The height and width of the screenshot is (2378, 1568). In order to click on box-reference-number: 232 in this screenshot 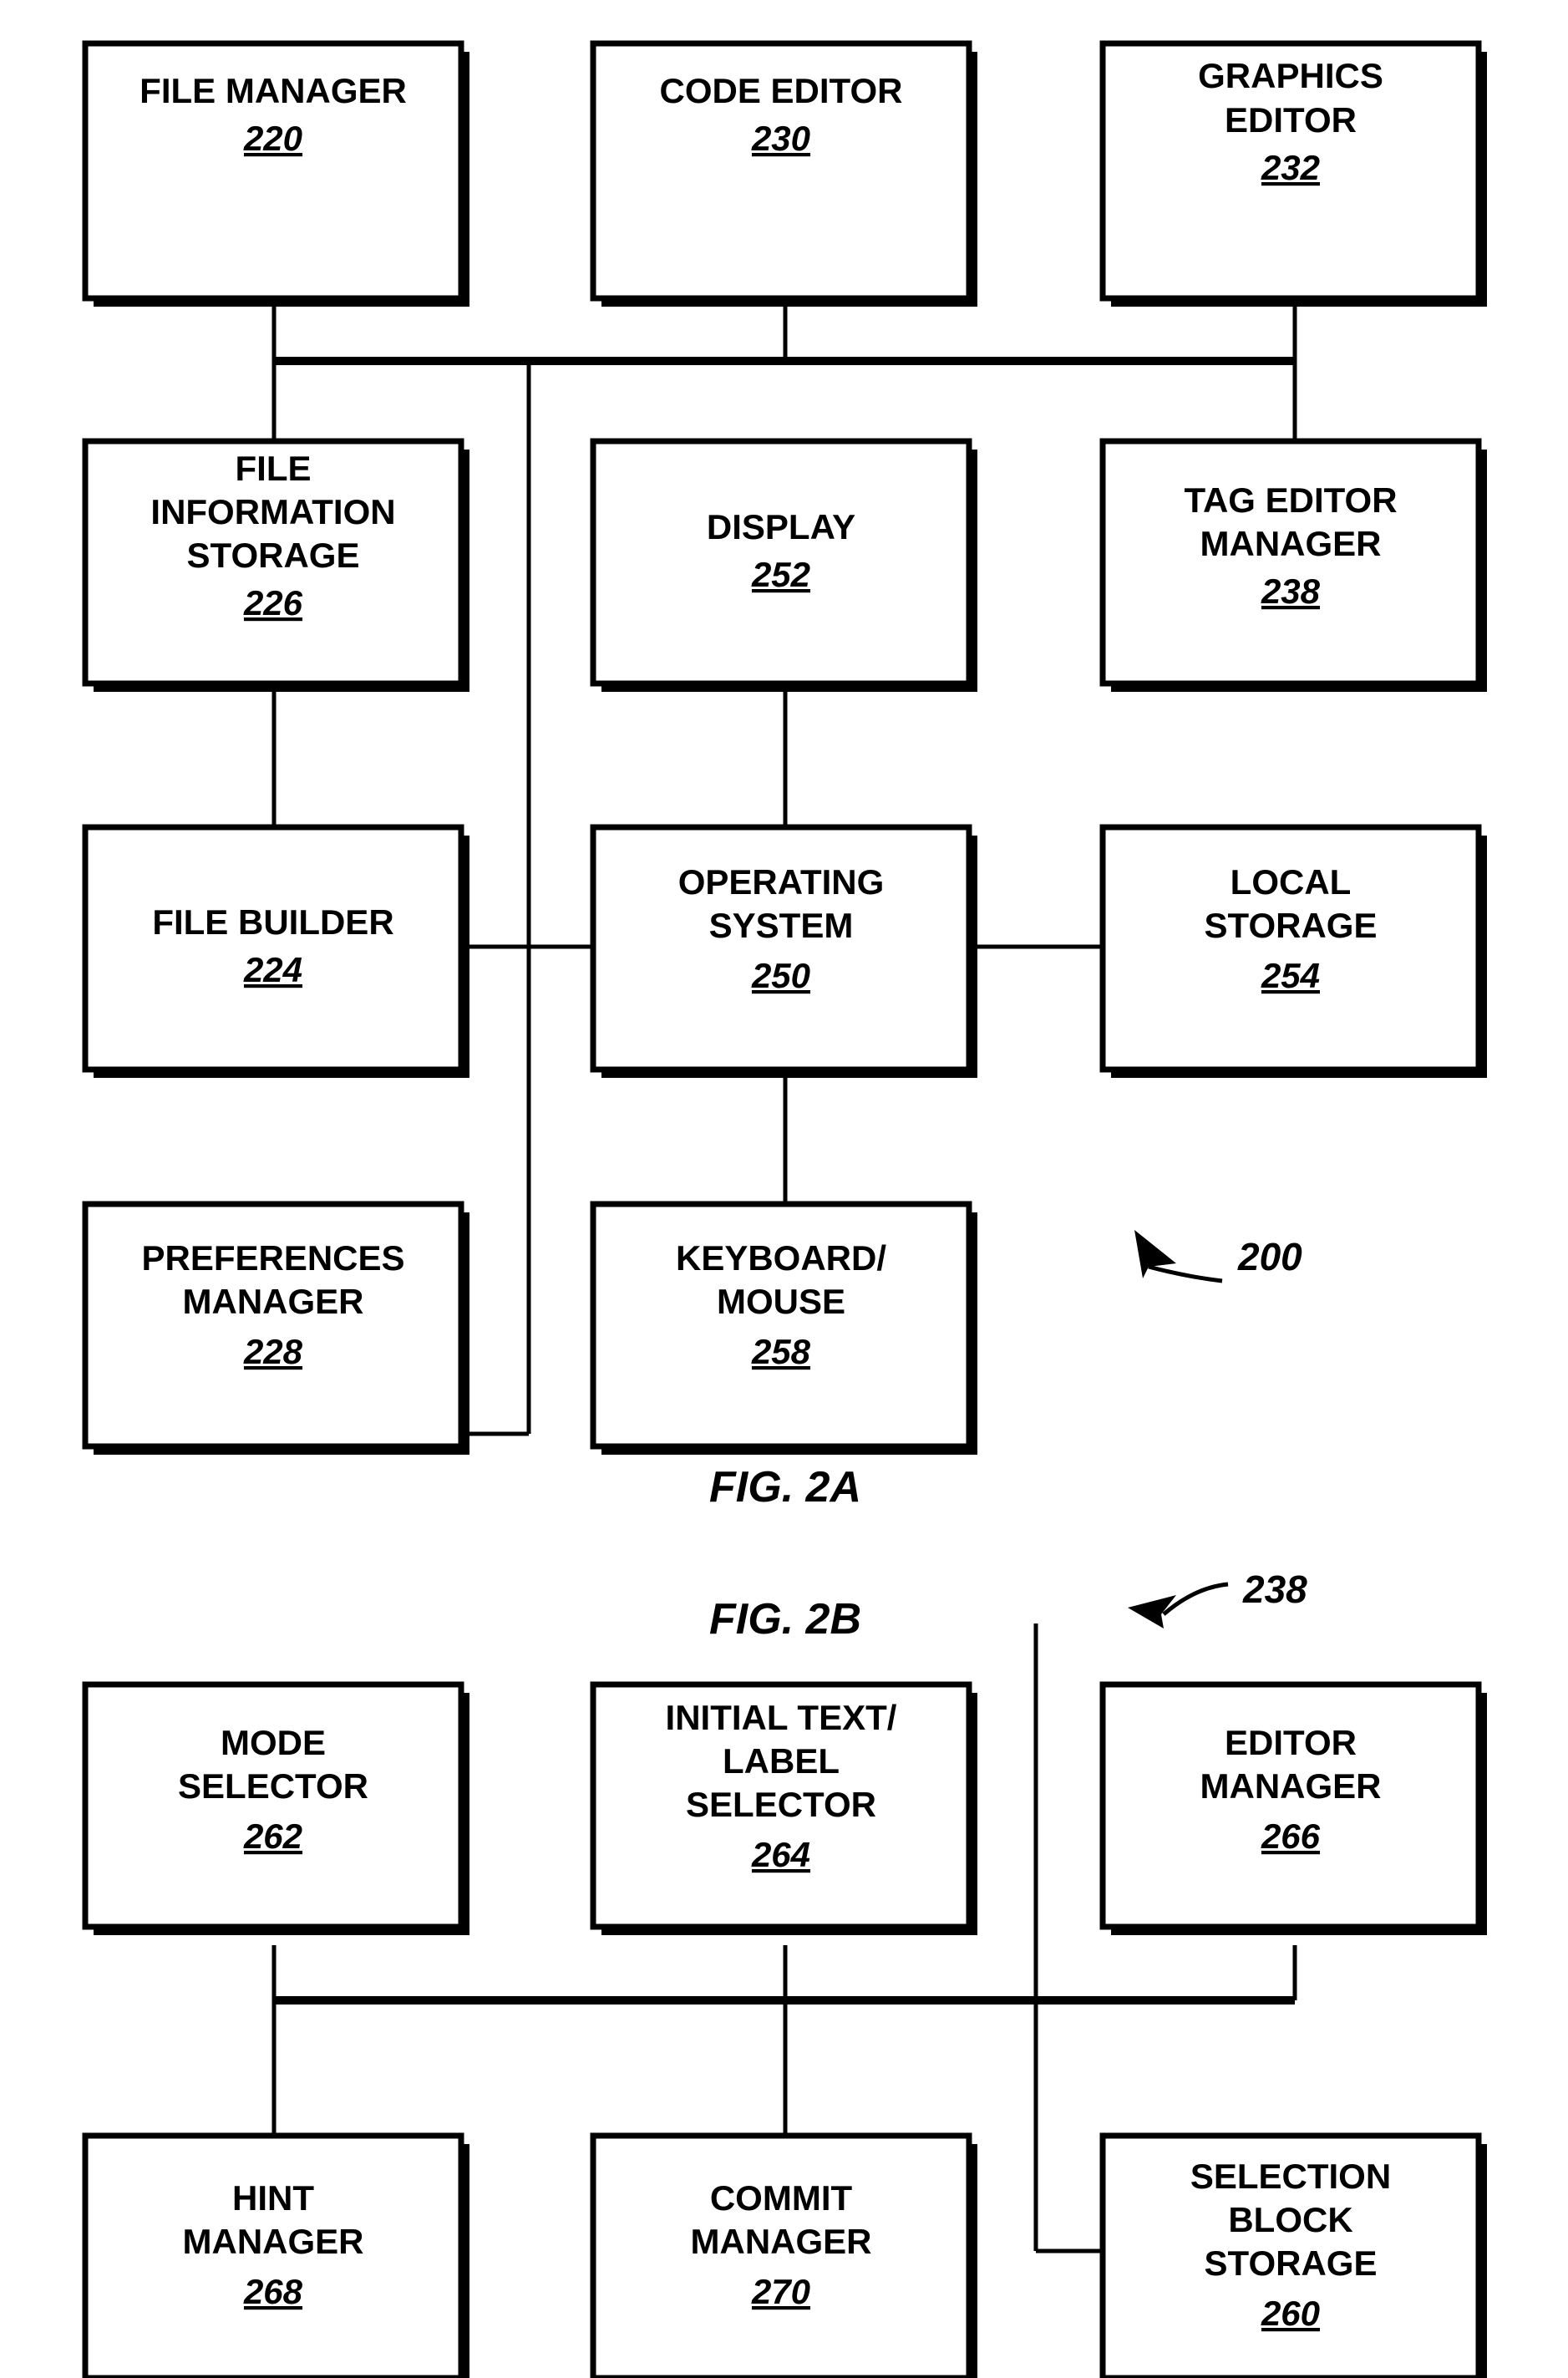, I will do `click(1290, 167)`.